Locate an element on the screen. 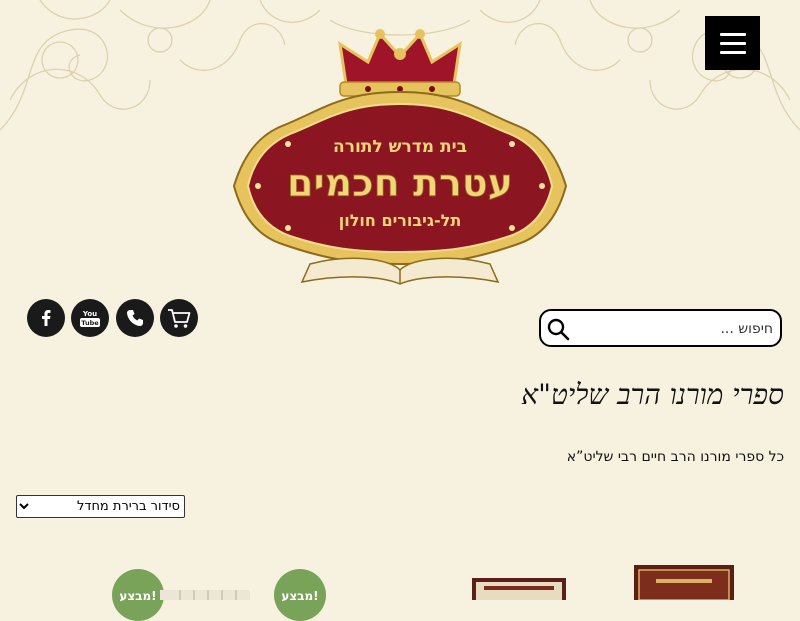  facebook-icon is located at coordinates (46, 318).